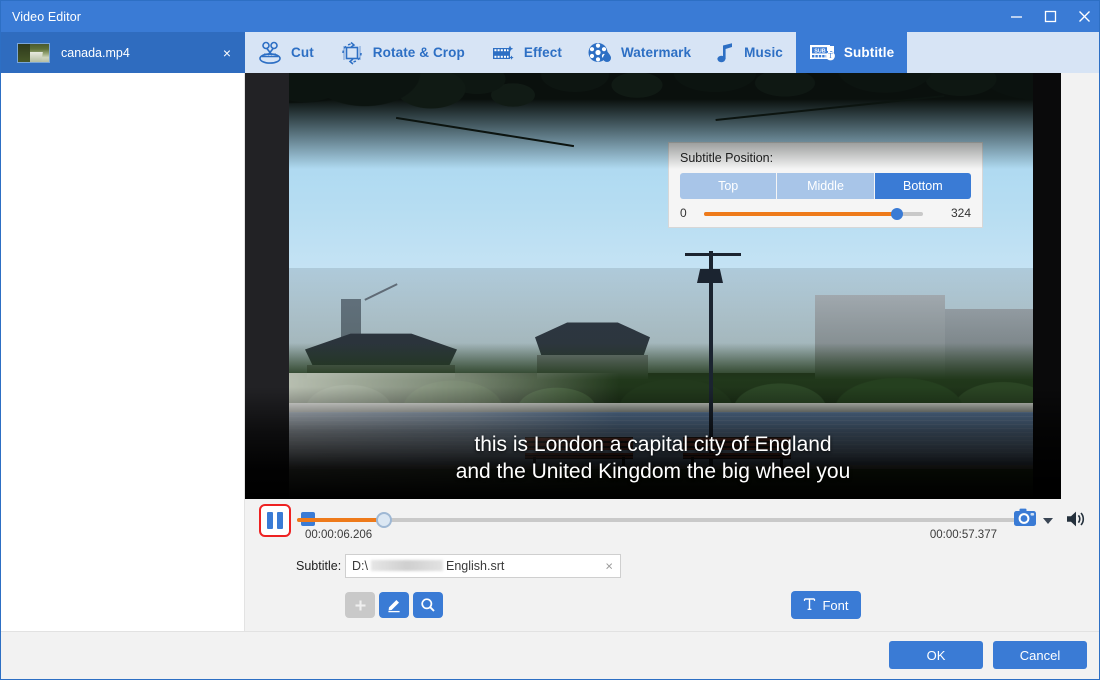 The height and width of the screenshot is (680, 1100). What do you see at coordinates (319, 566) in the screenshot?
I see `subtitle-field-label: Subtitle:` at bounding box center [319, 566].